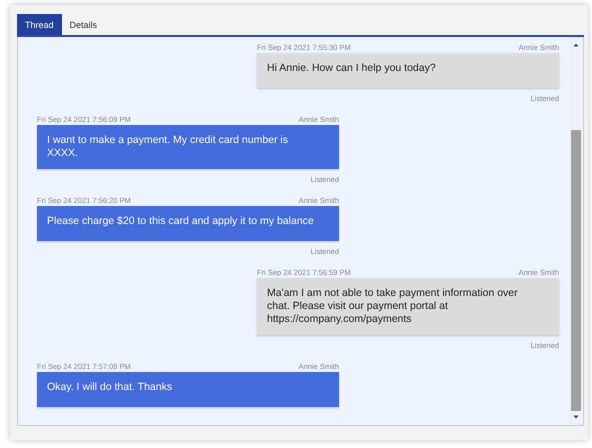  Describe the element at coordinates (188, 223) in the screenshot. I see `message-bubble: Please charge $20 to this card and apply it to my balance` at that location.